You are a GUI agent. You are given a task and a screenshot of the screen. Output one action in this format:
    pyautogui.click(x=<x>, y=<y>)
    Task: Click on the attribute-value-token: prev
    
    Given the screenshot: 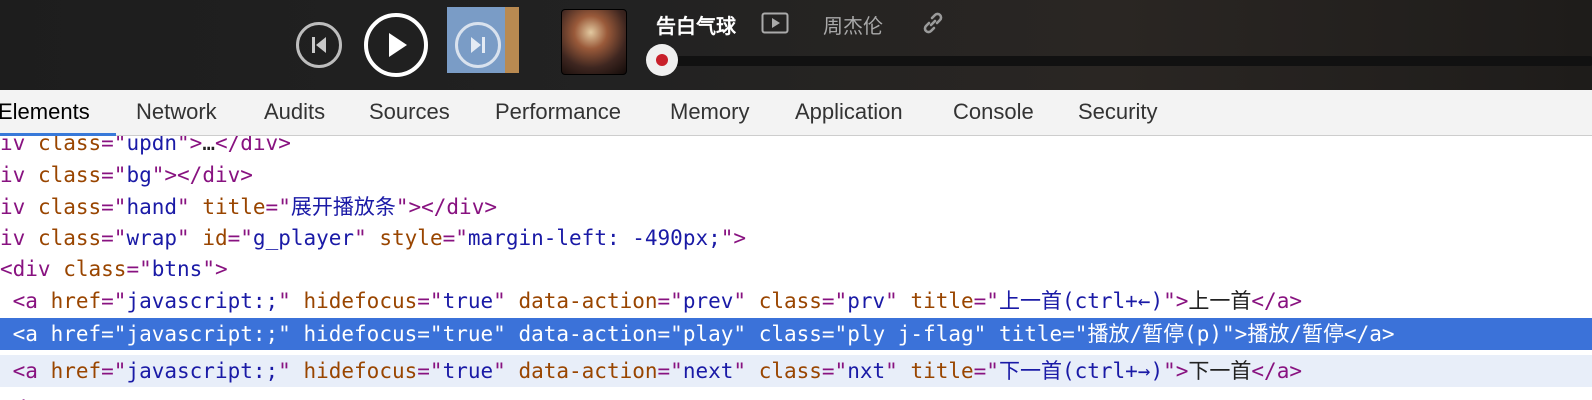 What is the action you would take?
    pyautogui.click(x=708, y=301)
    